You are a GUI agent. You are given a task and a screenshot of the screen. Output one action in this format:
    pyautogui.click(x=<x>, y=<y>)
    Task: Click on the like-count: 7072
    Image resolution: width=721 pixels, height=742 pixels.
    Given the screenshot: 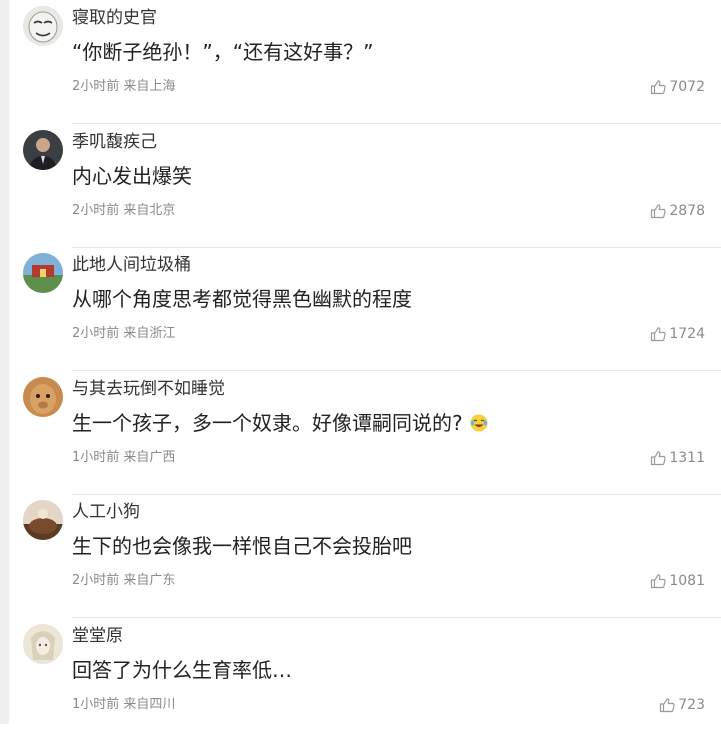 What is the action you would take?
    pyautogui.click(x=687, y=87)
    